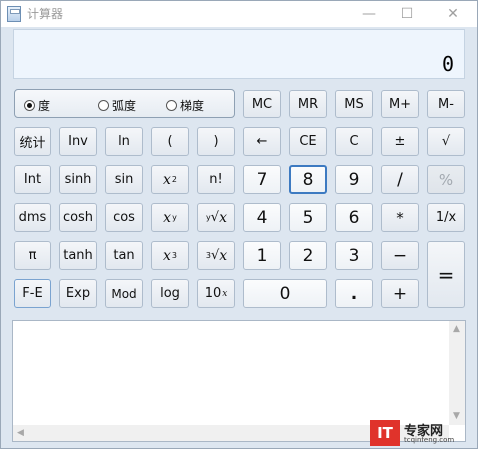  Describe the element at coordinates (308, 217) in the screenshot. I see `digit-5-button: 5` at that location.